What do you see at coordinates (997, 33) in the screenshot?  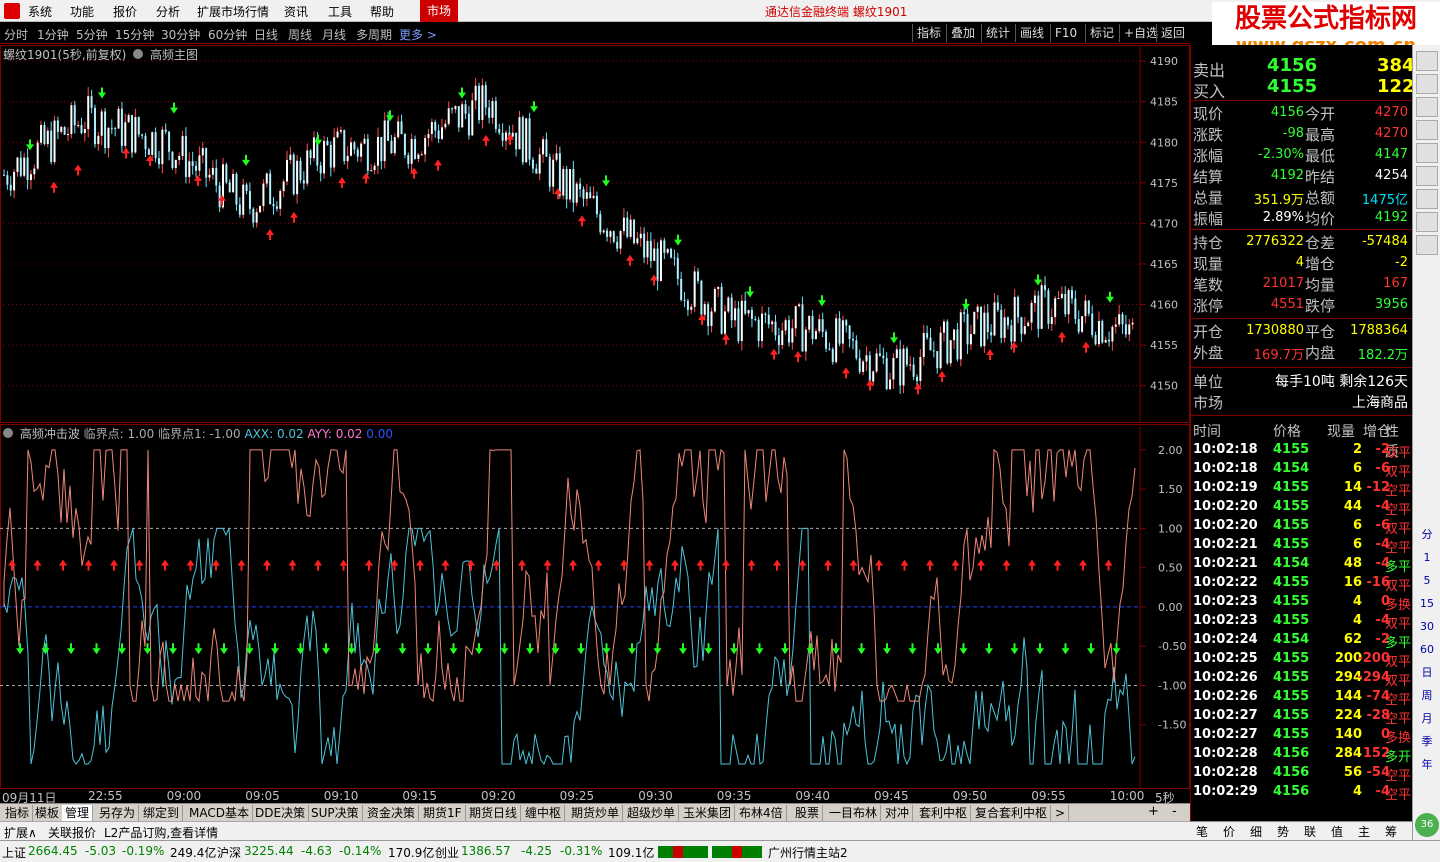 I see `toolbar-stats: 统计` at bounding box center [997, 33].